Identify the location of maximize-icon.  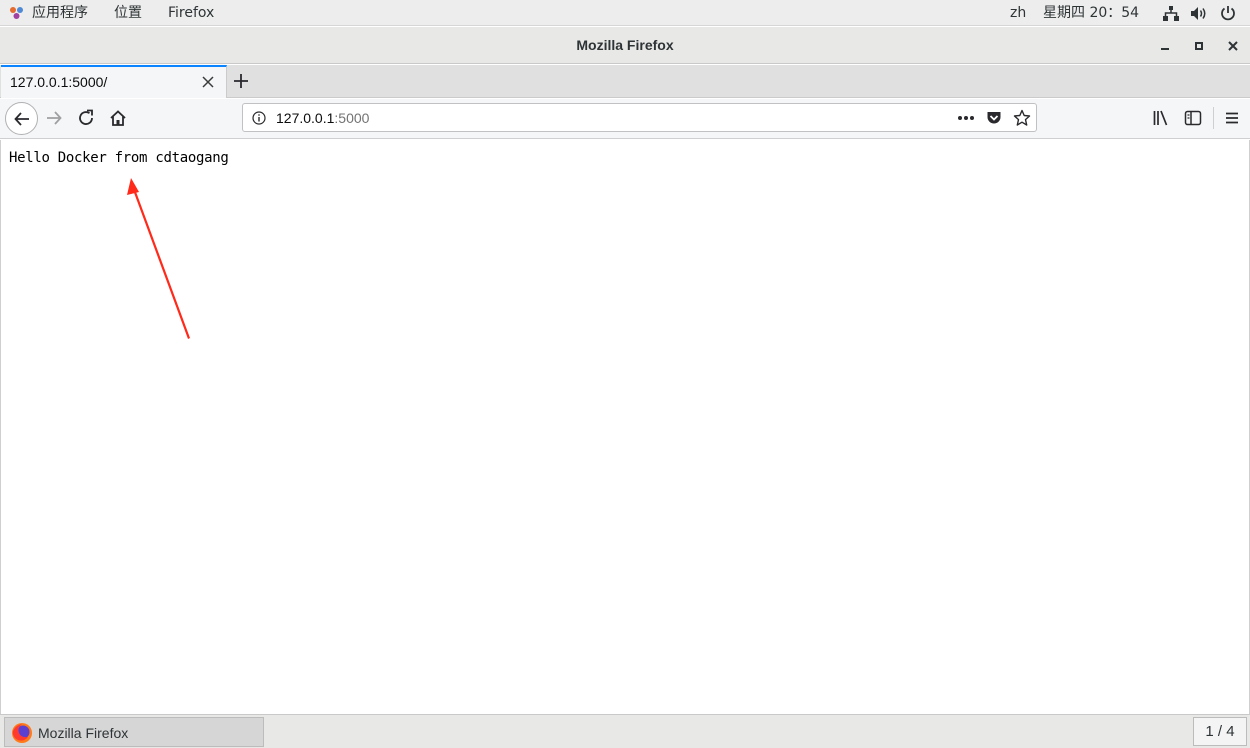
(1199, 46).